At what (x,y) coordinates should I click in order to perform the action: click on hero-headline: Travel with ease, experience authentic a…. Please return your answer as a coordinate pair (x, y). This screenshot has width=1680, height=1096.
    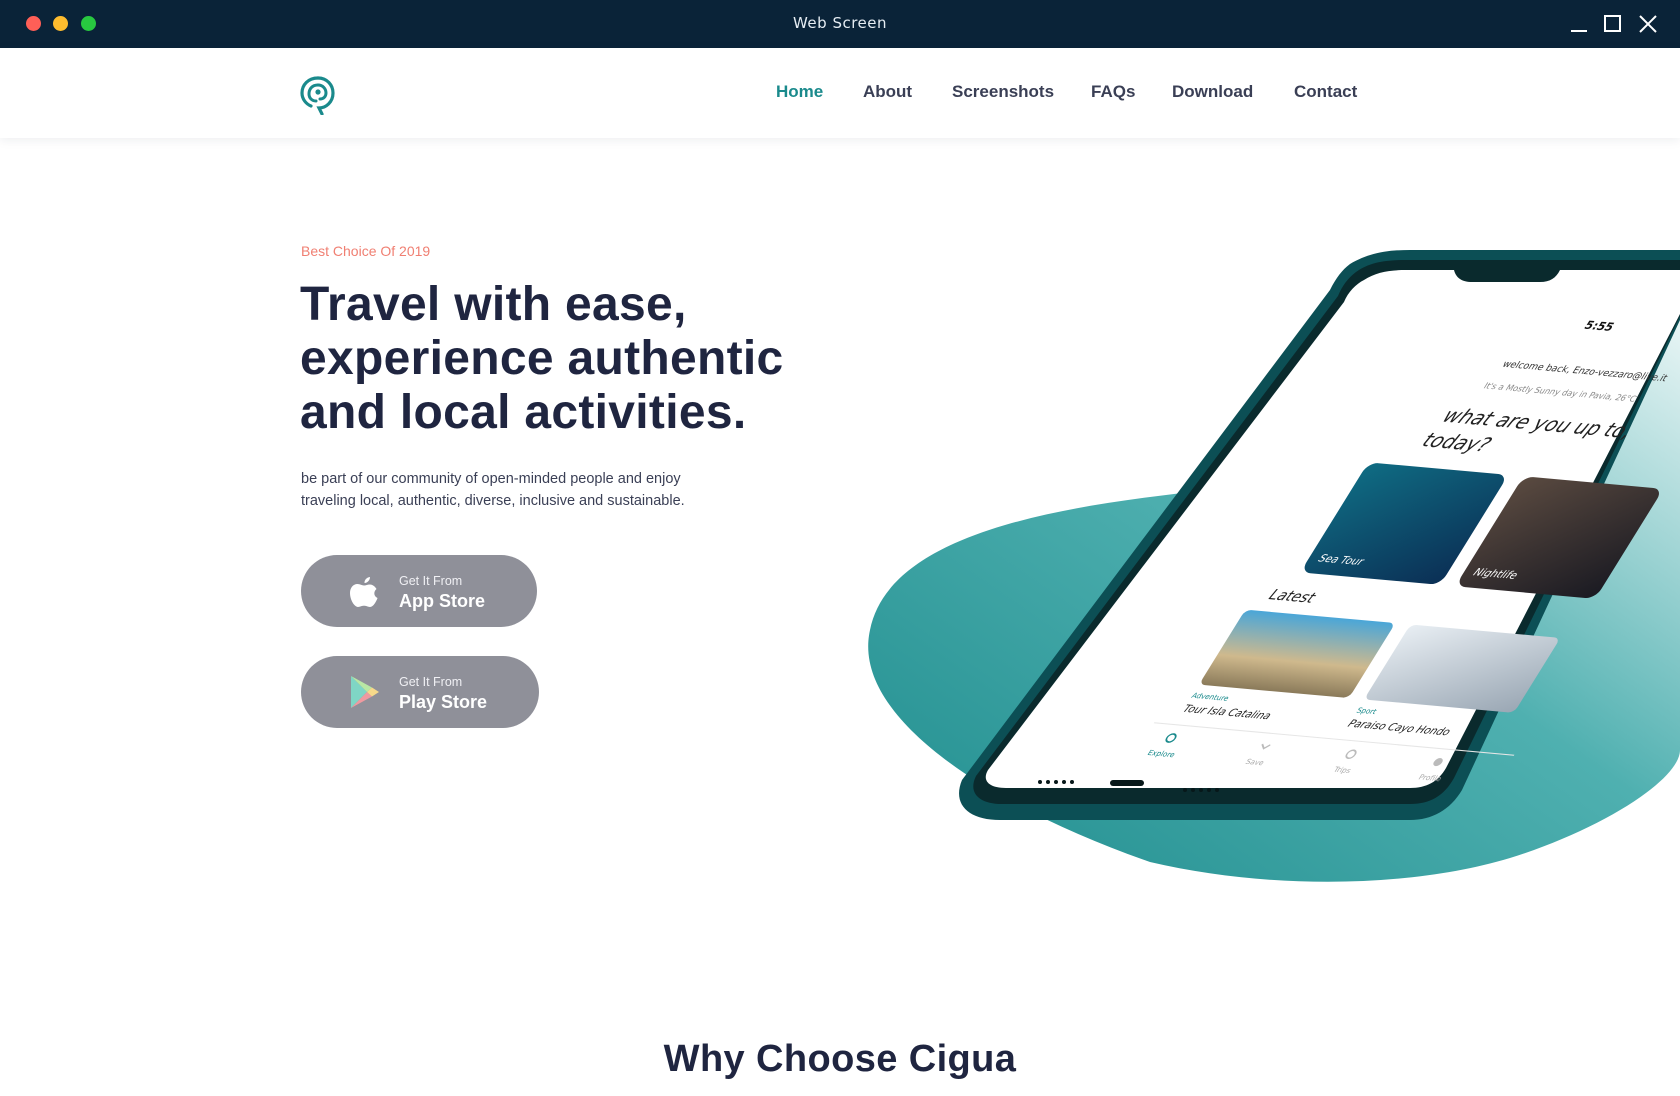
    Looking at the image, I should click on (580, 359).